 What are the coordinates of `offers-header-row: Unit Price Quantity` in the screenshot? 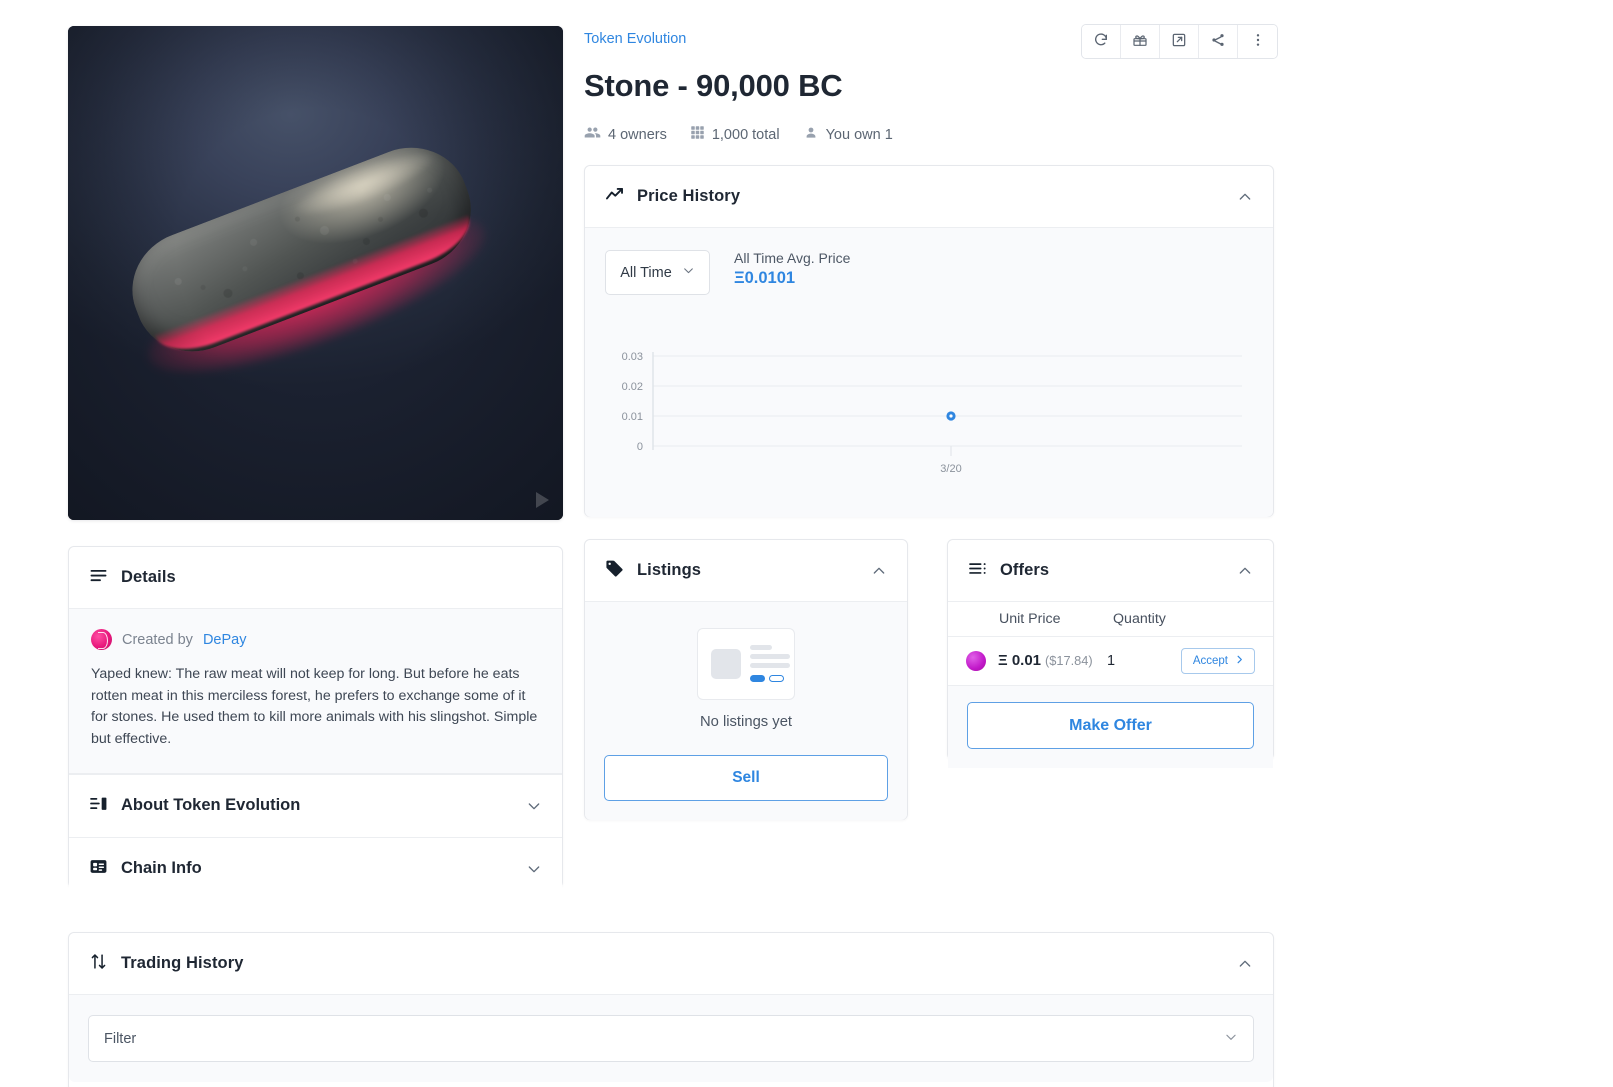 It's located at (1110, 619).